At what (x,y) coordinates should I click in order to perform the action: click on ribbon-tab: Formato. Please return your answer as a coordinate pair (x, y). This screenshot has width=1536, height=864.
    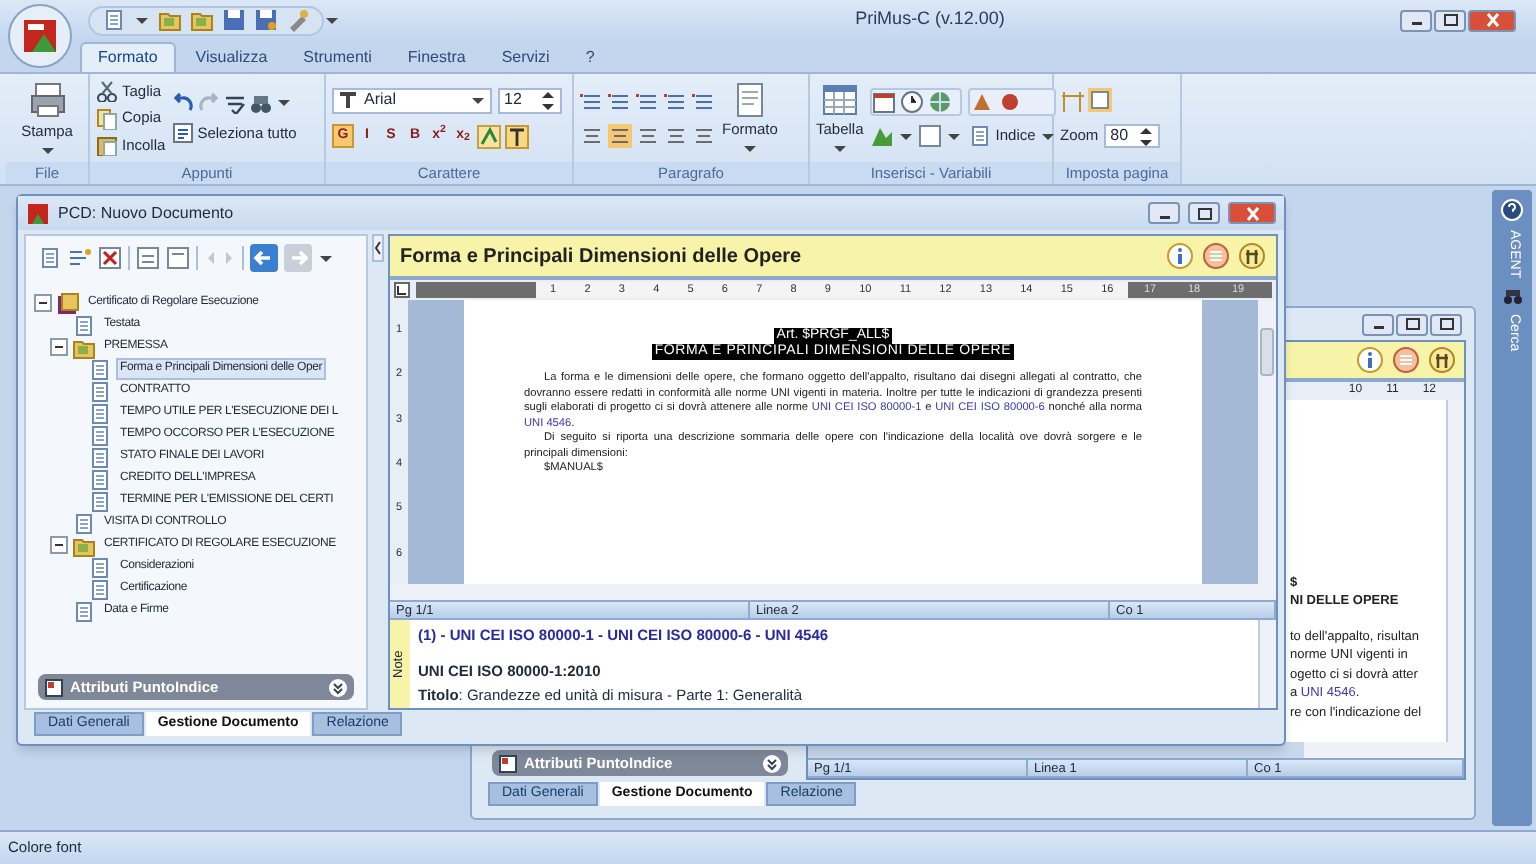
    Looking at the image, I should click on (128, 57).